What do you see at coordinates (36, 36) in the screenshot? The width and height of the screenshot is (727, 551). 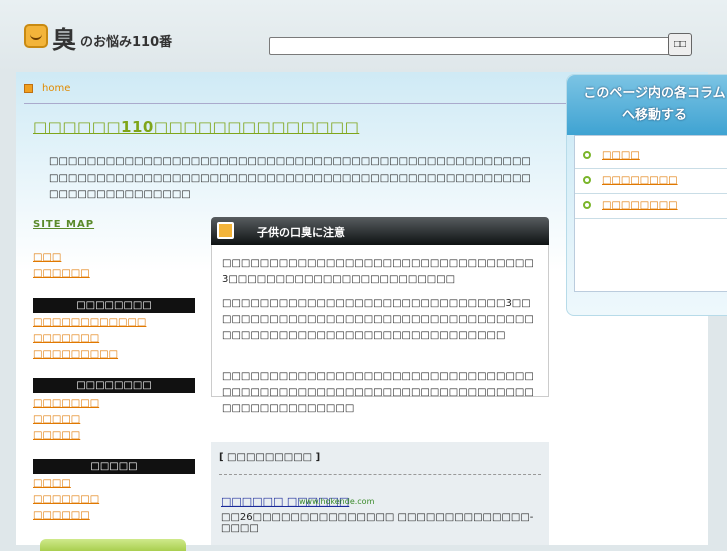 I see `smiley-logo-icon` at bounding box center [36, 36].